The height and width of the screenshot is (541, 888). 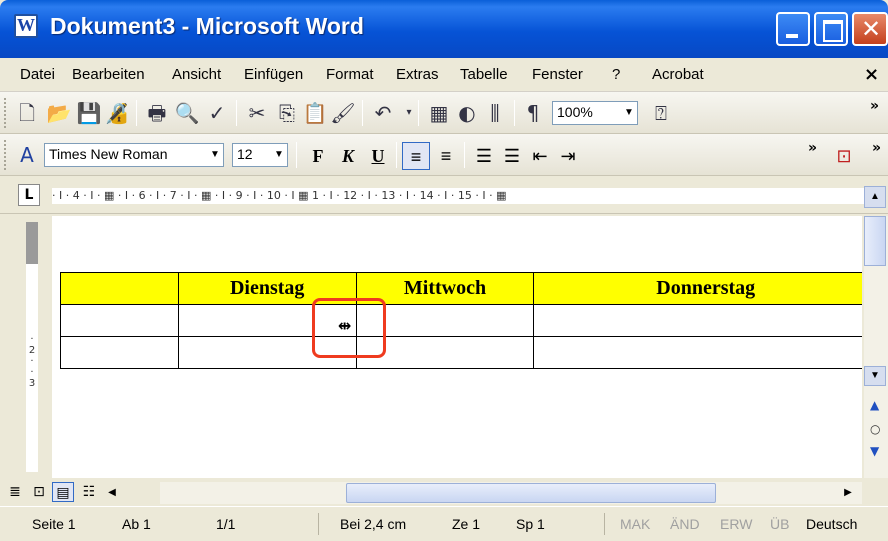 What do you see at coordinates (108, 74) in the screenshot?
I see `menu-bearbeiten: Bearbeiten` at bounding box center [108, 74].